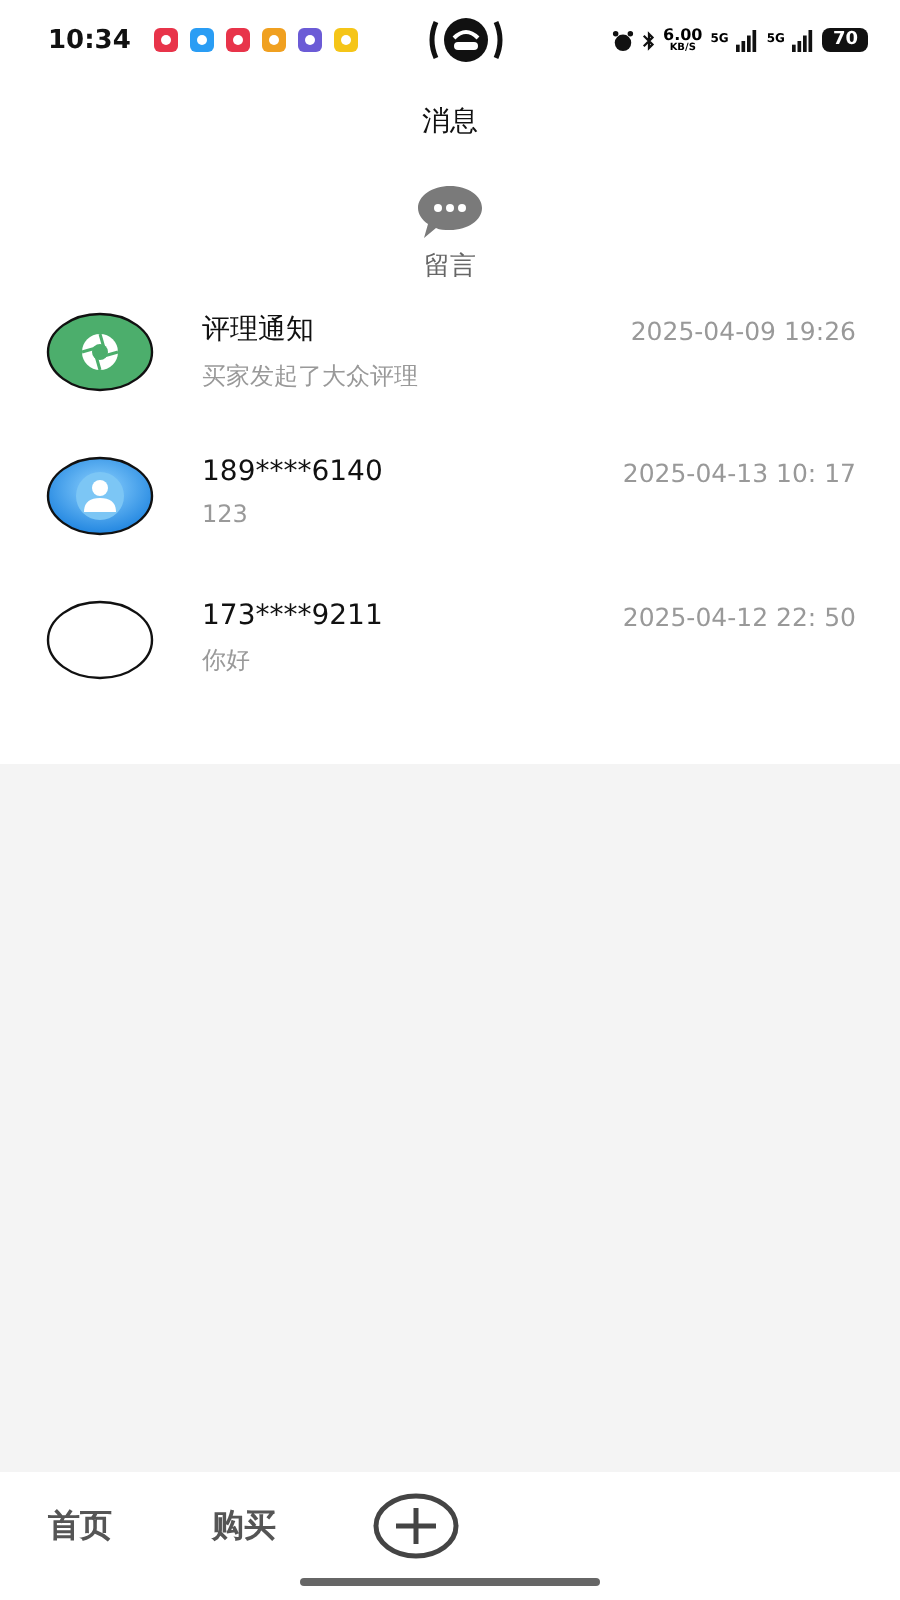  What do you see at coordinates (244, 1526) in the screenshot?
I see `nav-tab: 购买` at bounding box center [244, 1526].